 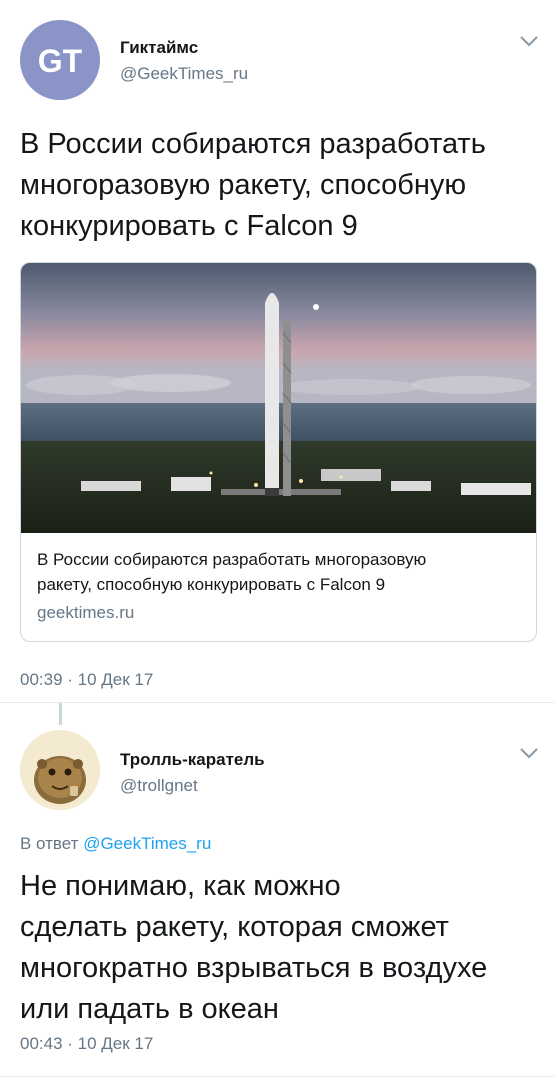 I want to click on tweet-text-line: Не понимаю, как можно, so click(x=180, y=886).